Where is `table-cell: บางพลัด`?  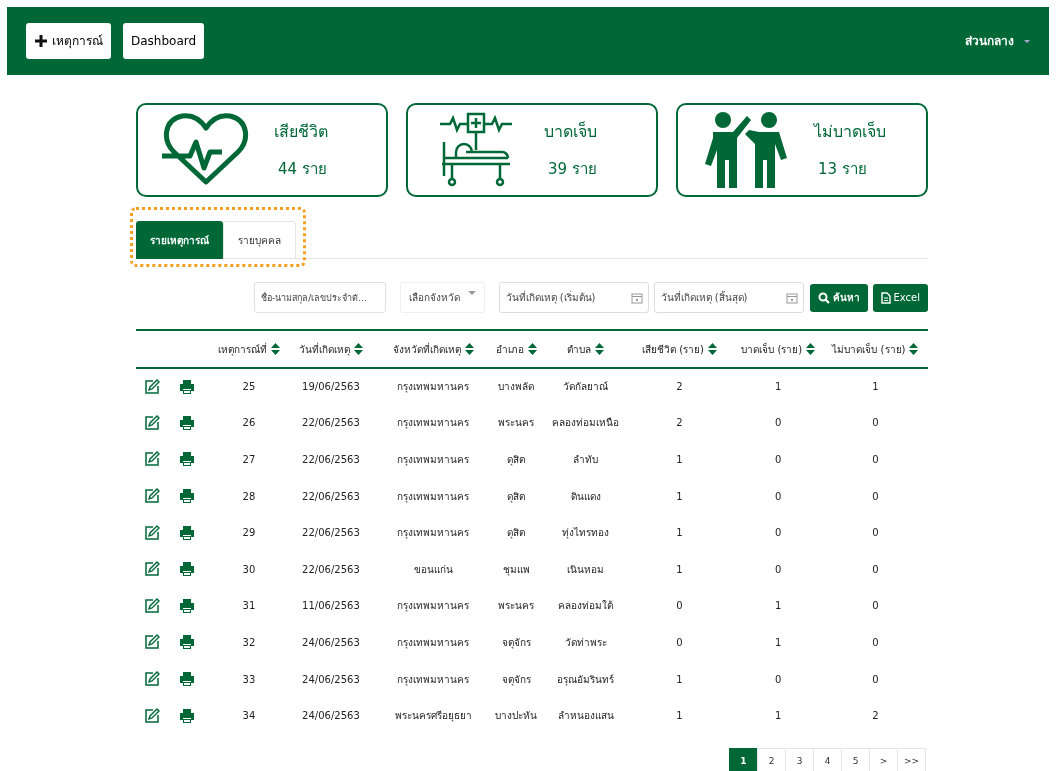 table-cell: บางพลัด is located at coordinates (516, 387).